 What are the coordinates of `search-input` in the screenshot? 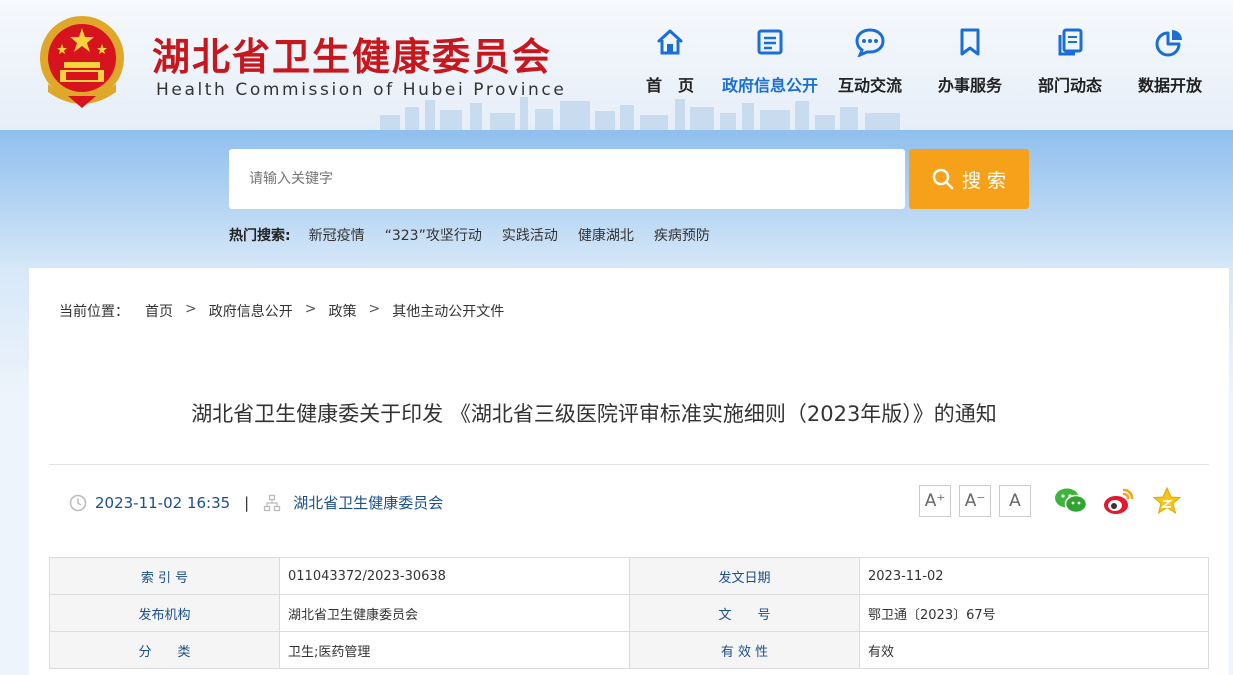 It's located at (577, 179).